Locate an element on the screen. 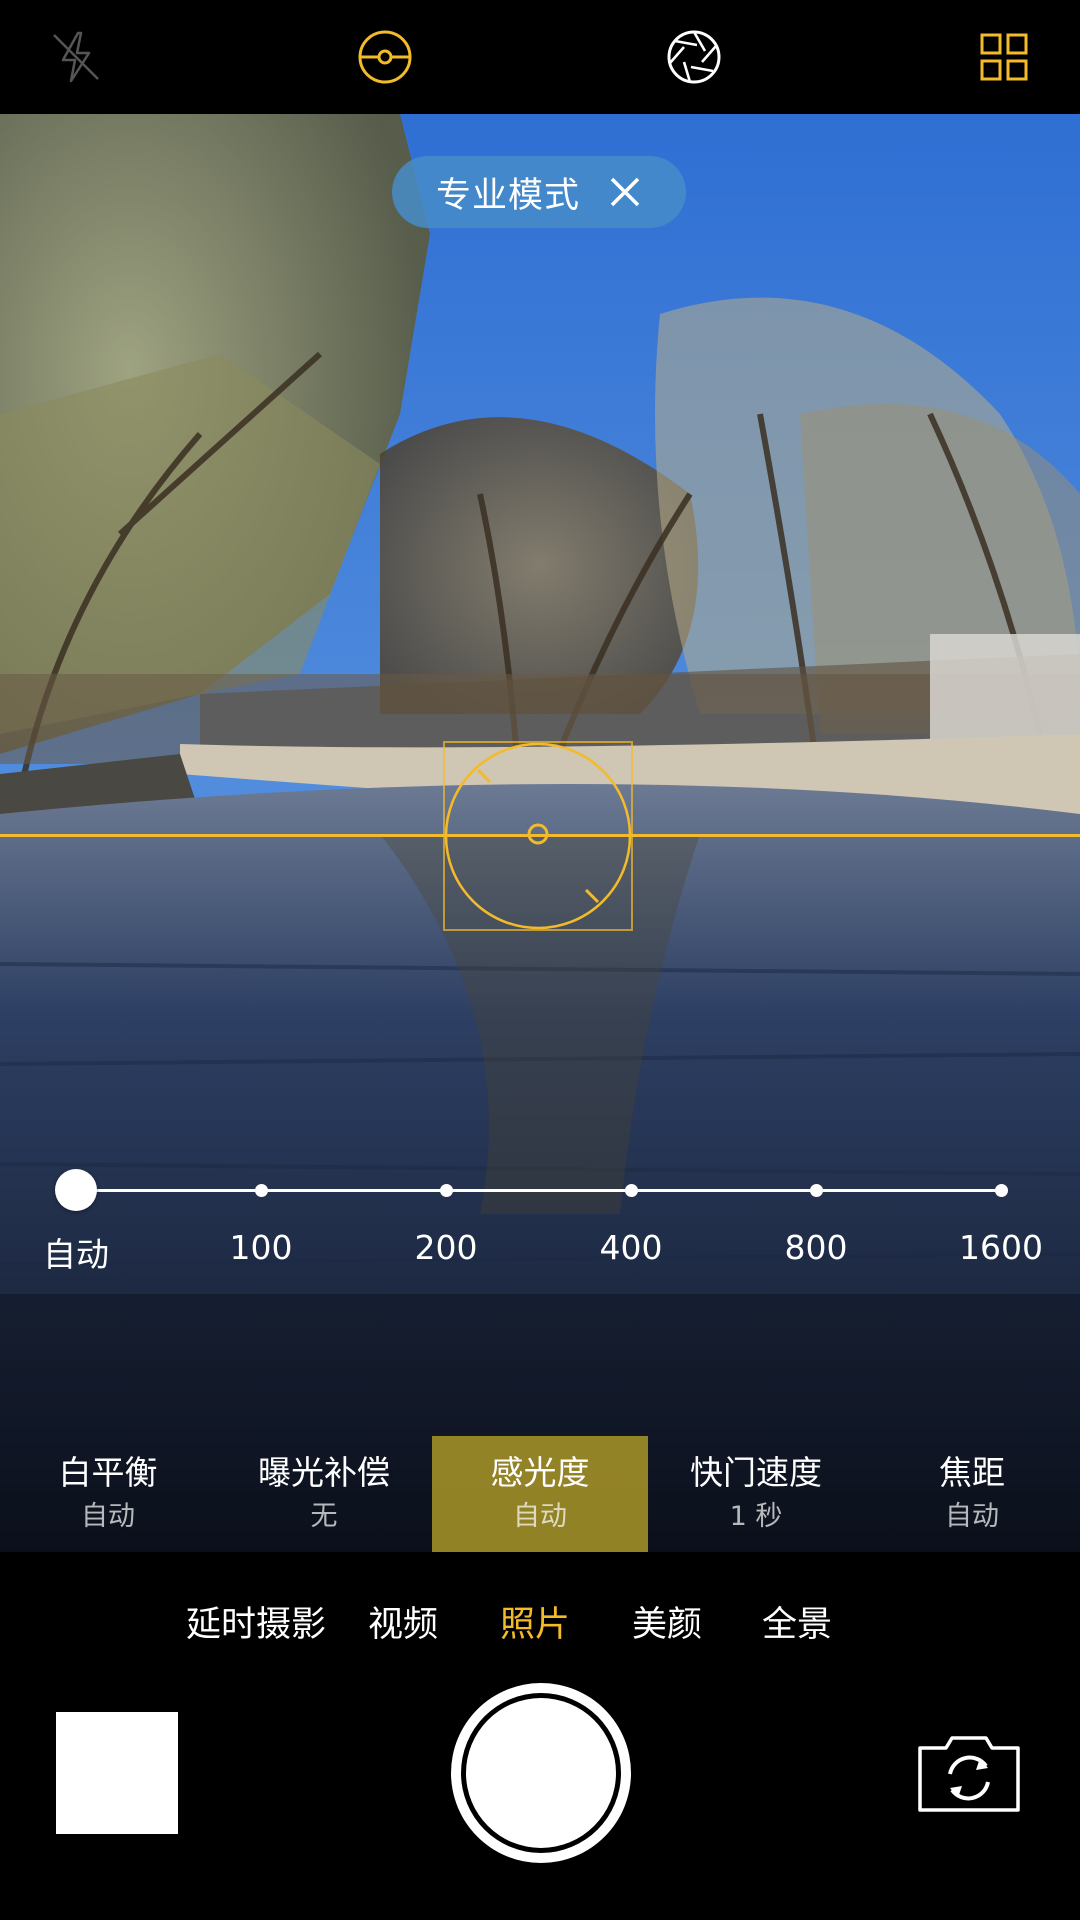  level-icon is located at coordinates (385, 57).